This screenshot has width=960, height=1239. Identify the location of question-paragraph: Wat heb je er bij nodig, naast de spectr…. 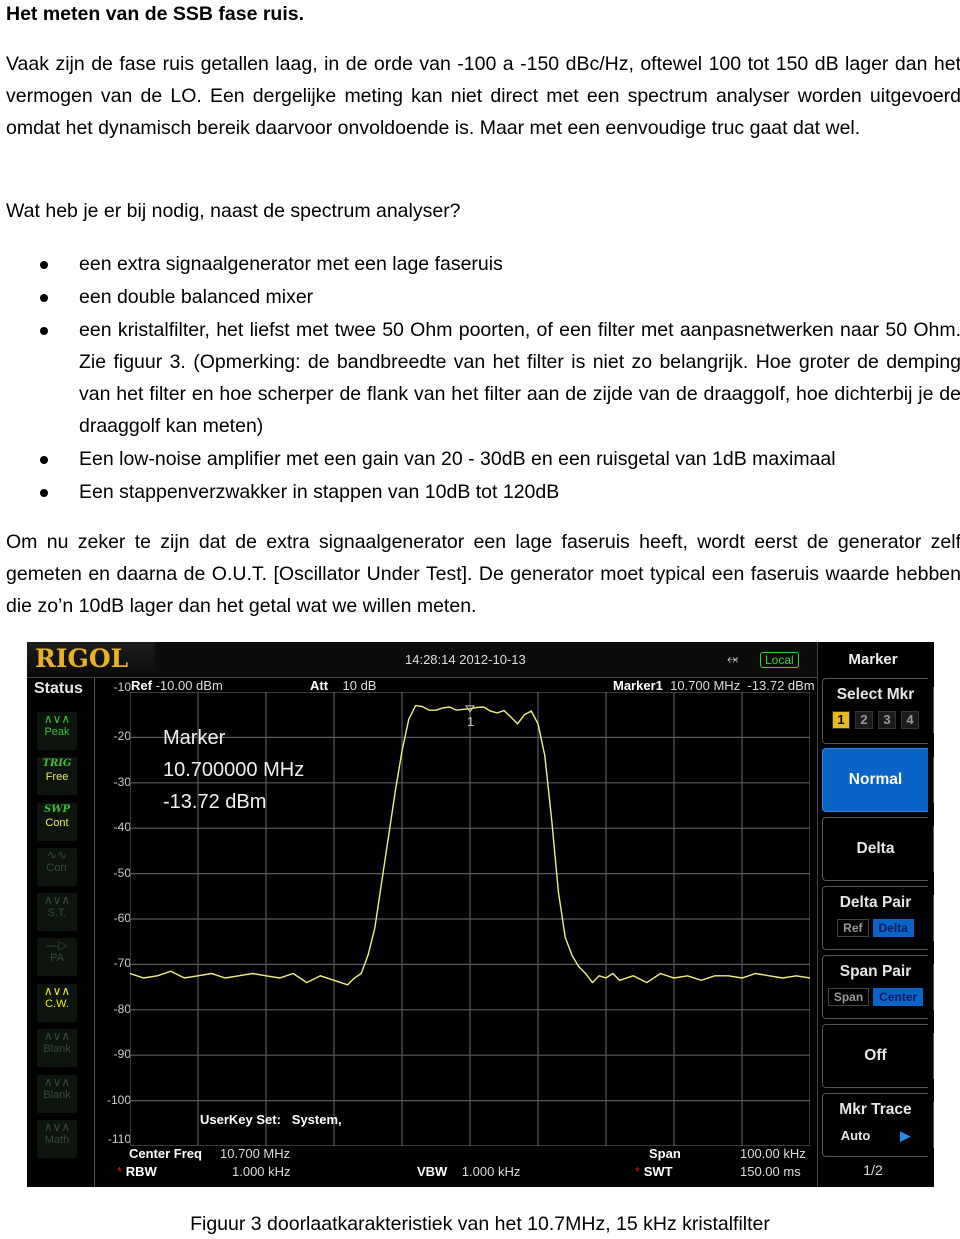
(233, 211).